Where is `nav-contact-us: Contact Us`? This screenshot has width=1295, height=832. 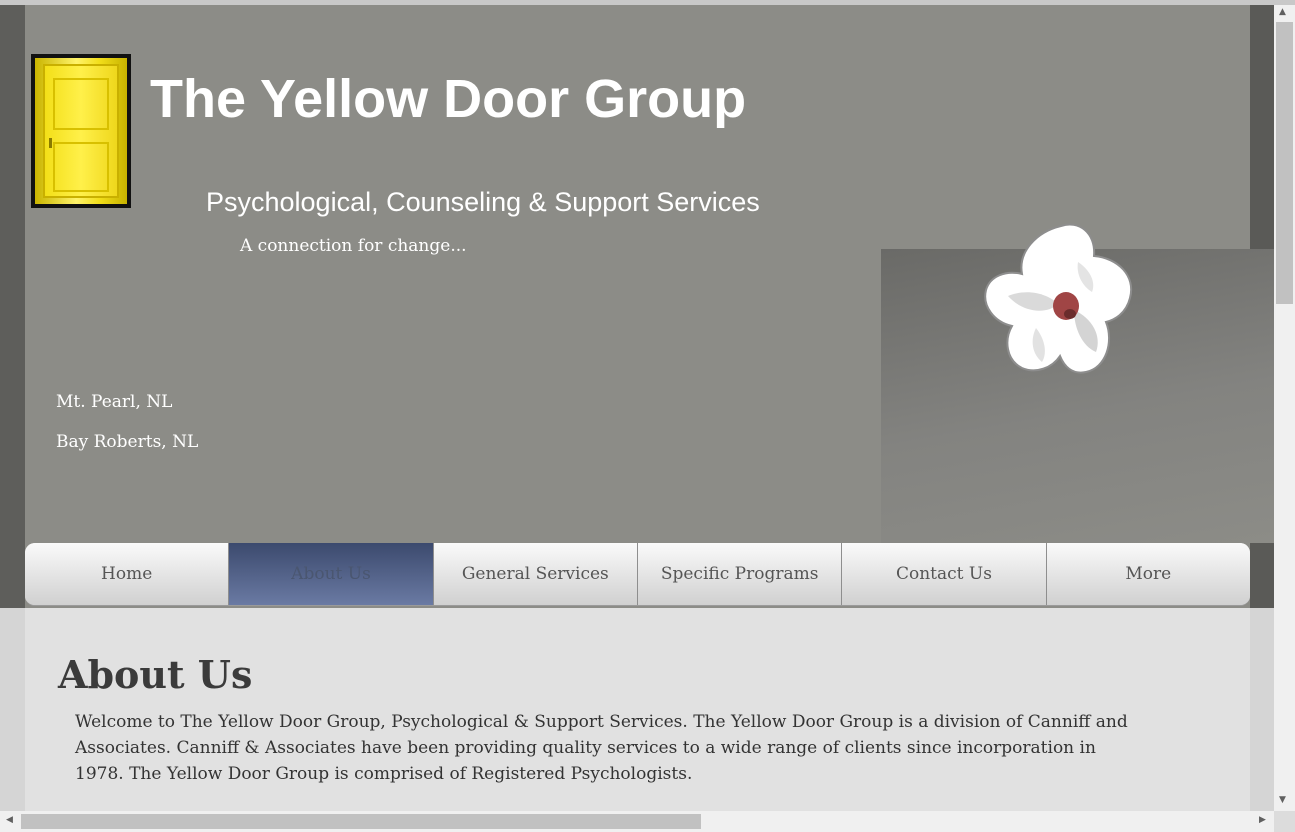 nav-contact-us: Contact Us is located at coordinates (944, 574).